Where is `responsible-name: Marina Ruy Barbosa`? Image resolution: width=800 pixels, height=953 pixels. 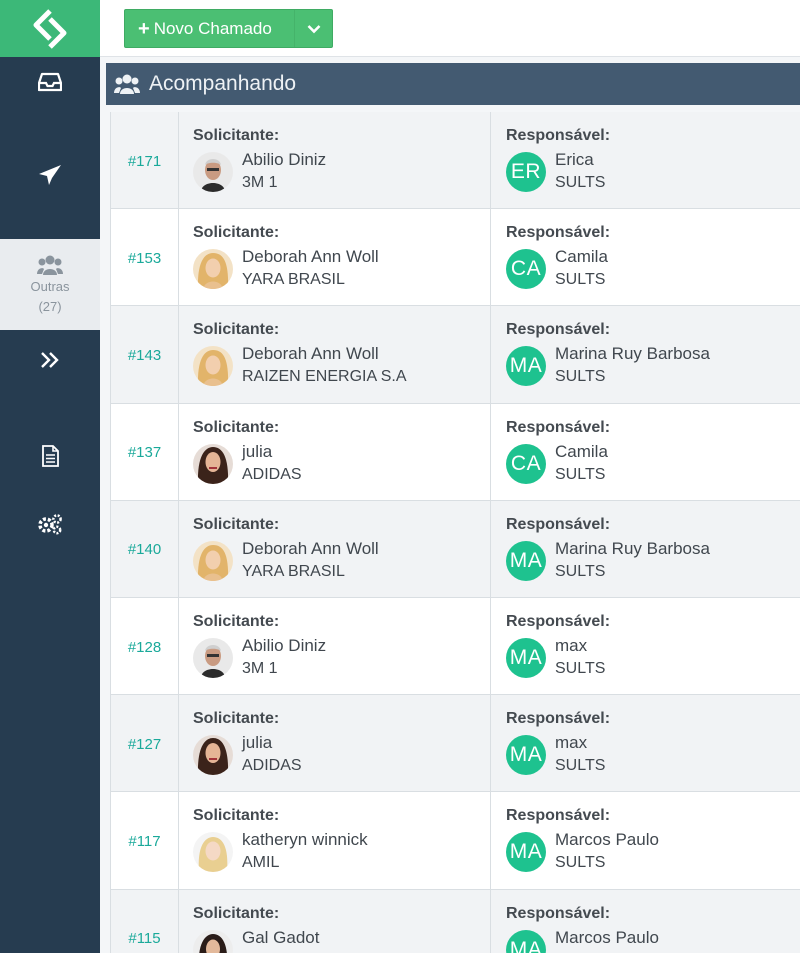
responsible-name: Marina Ruy Barbosa is located at coordinates (632, 354).